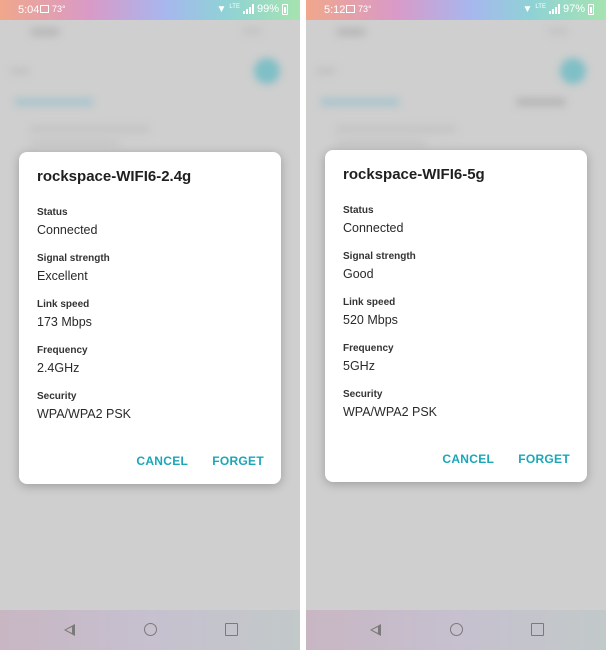 Image resolution: width=606 pixels, height=650 pixels. What do you see at coordinates (370, 320) in the screenshot?
I see `field-value: 520 Mbps` at bounding box center [370, 320].